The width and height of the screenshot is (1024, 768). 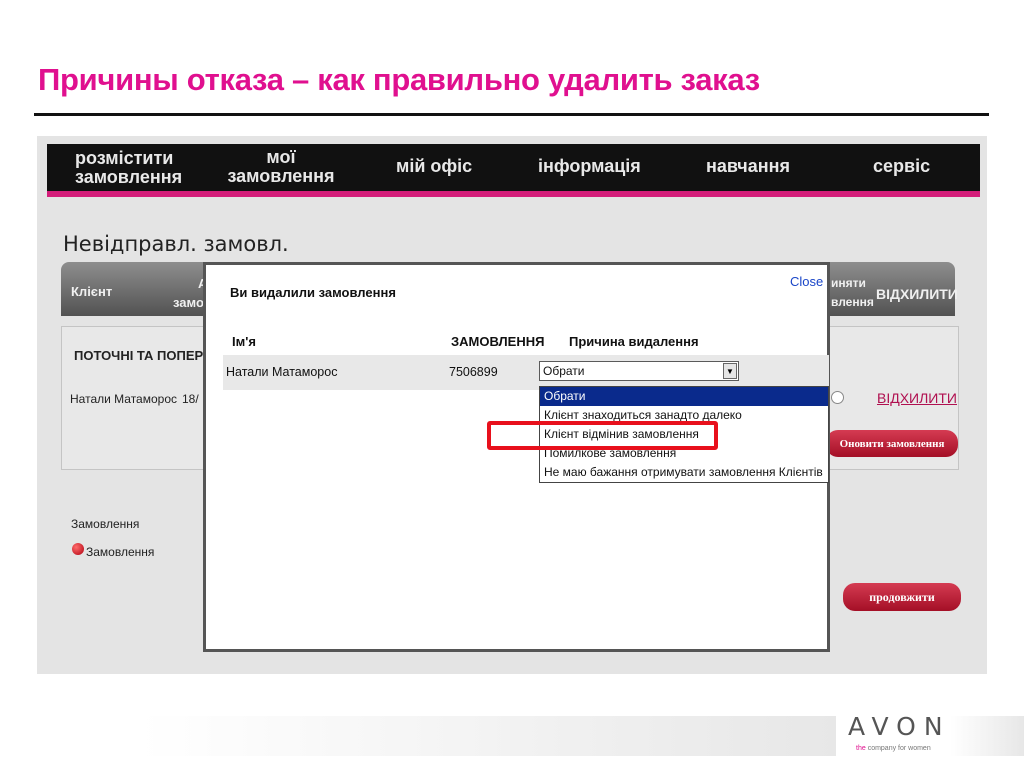 I want to click on page-heading: Невідправл. замовл., so click(x=176, y=244).